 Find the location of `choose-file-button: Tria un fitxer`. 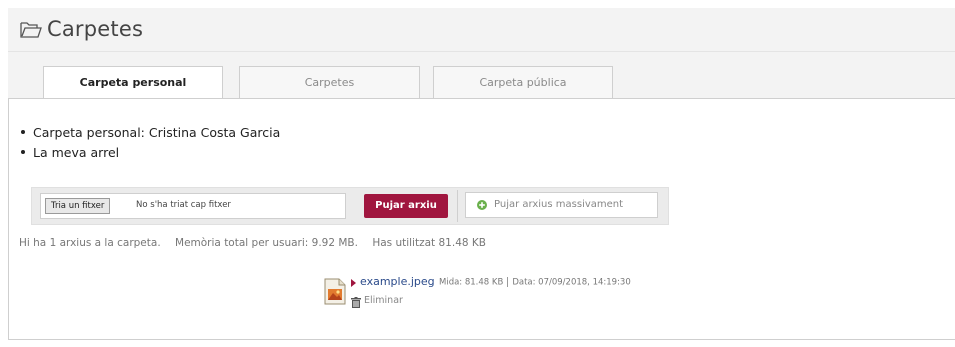

choose-file-button: Tria un fitxer is located at coordinates (78, 206).